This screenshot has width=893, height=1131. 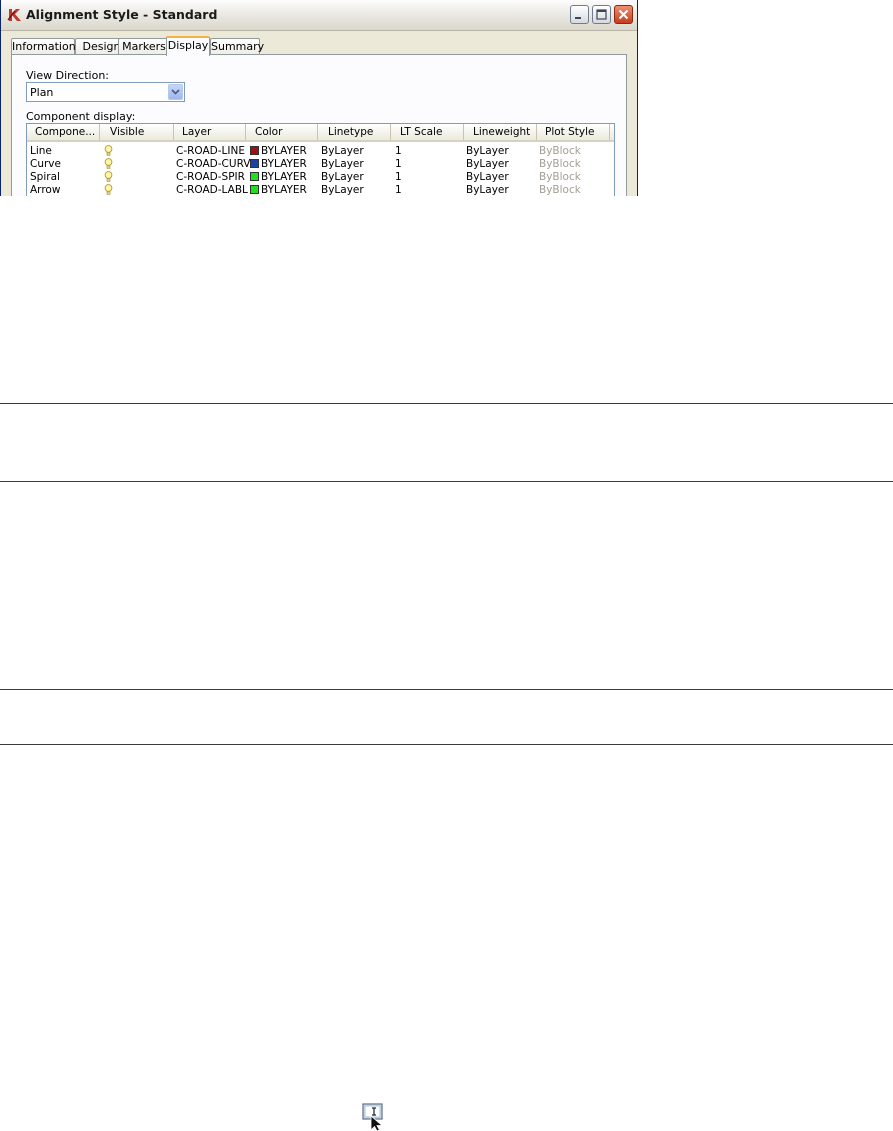 I want to click on cell-layer: C-ROAD-LABL, so click(x=212, y=190).